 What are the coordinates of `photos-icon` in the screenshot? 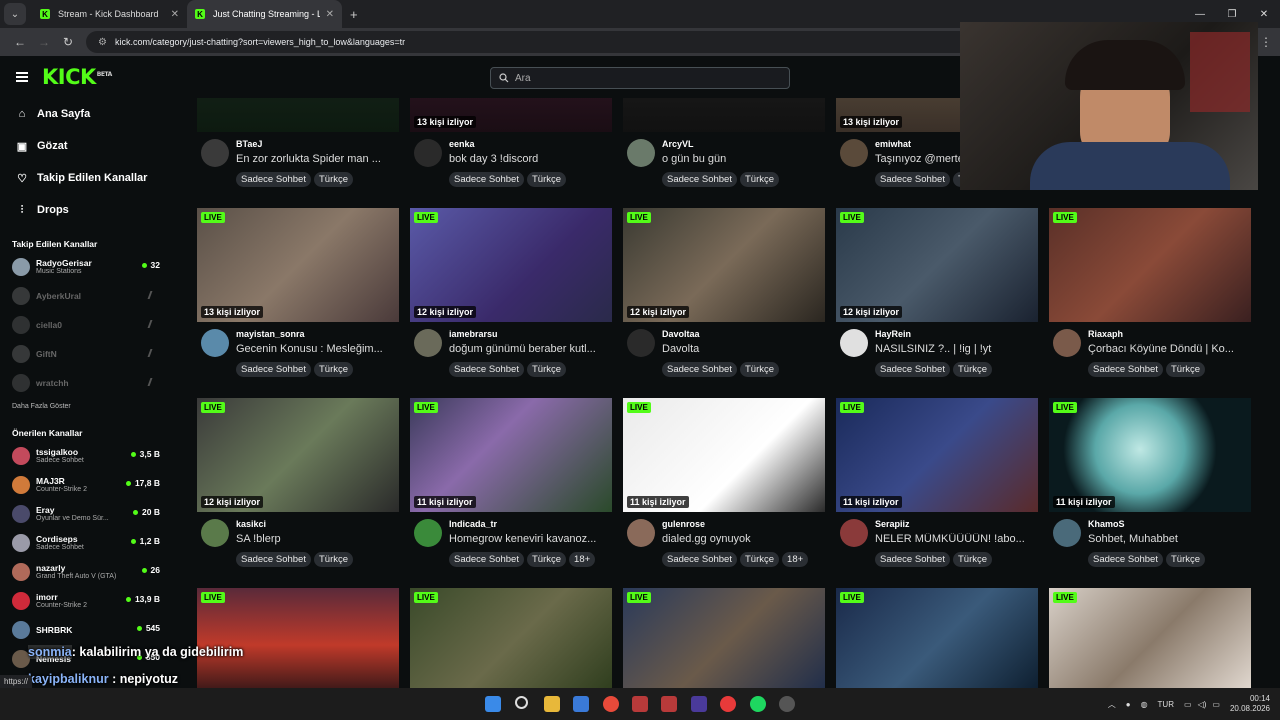 It's located at (581, 704).